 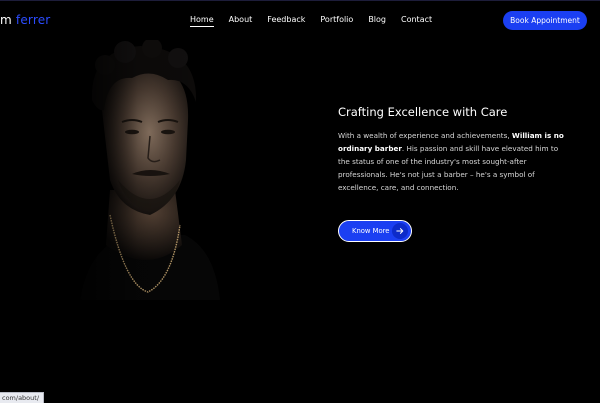 I want to click on know-more-button: Know More, so click(x=375, y=231).